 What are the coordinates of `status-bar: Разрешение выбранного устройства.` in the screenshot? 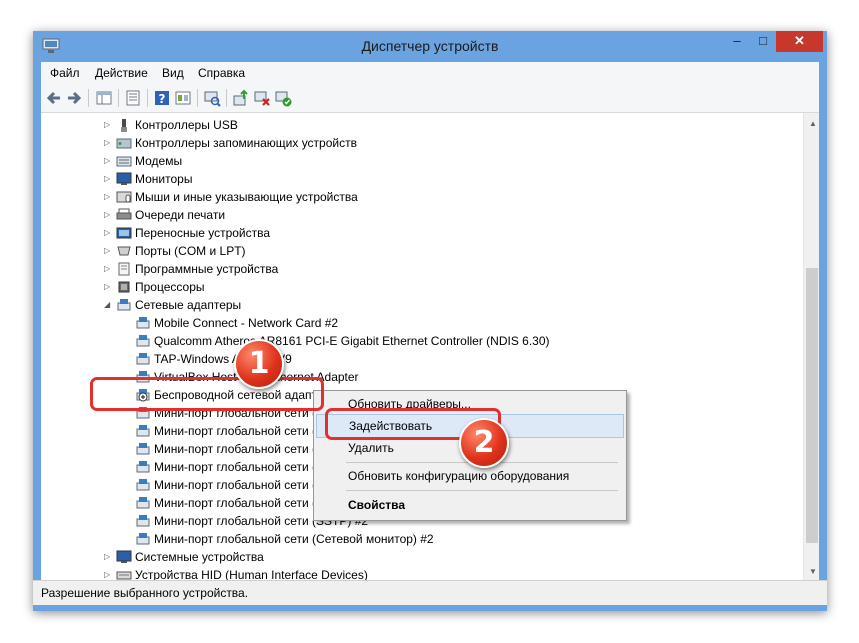 It's located at (430, 592).